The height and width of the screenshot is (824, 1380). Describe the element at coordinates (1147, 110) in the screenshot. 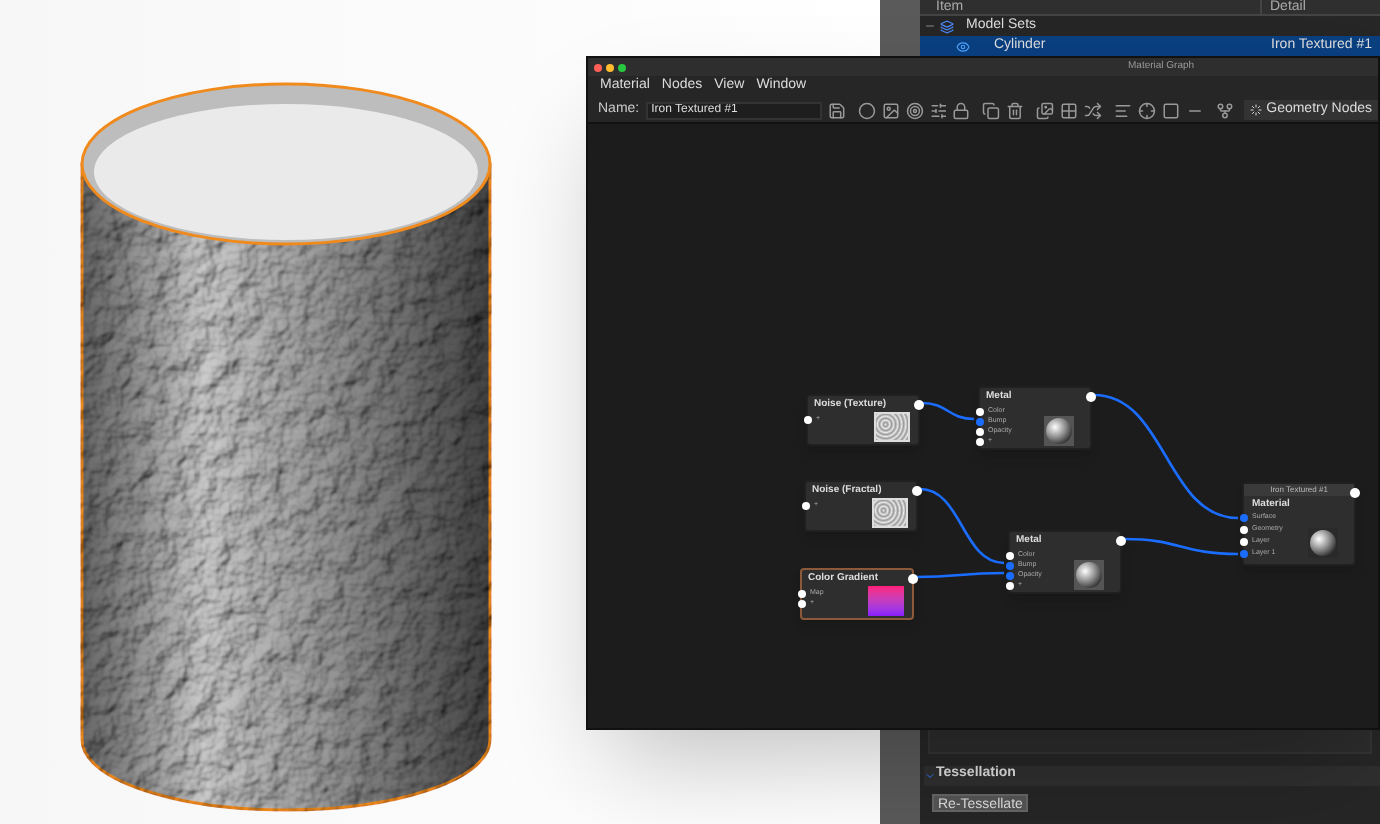

I see `crosshair-icon` at that location.